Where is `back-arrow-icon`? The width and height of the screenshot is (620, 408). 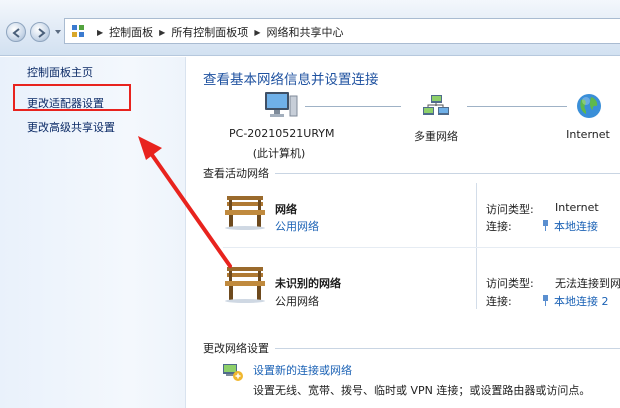 back-arrow-icon is located at coordinates (16, 33).